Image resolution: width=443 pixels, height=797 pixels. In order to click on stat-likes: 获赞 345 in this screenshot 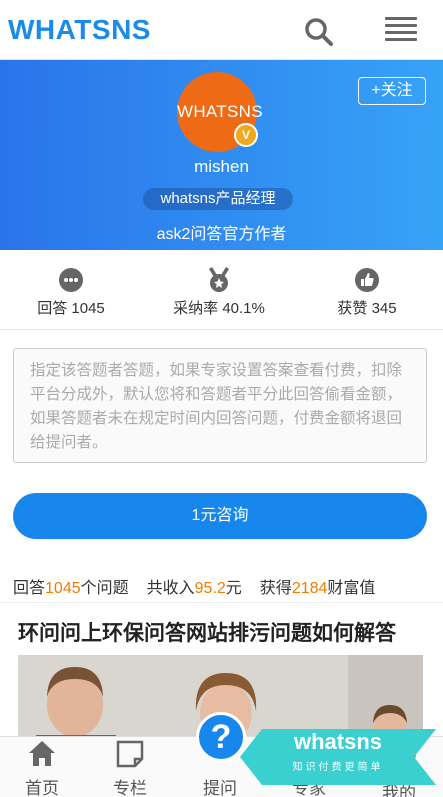, I will do `click(367, 292)`.